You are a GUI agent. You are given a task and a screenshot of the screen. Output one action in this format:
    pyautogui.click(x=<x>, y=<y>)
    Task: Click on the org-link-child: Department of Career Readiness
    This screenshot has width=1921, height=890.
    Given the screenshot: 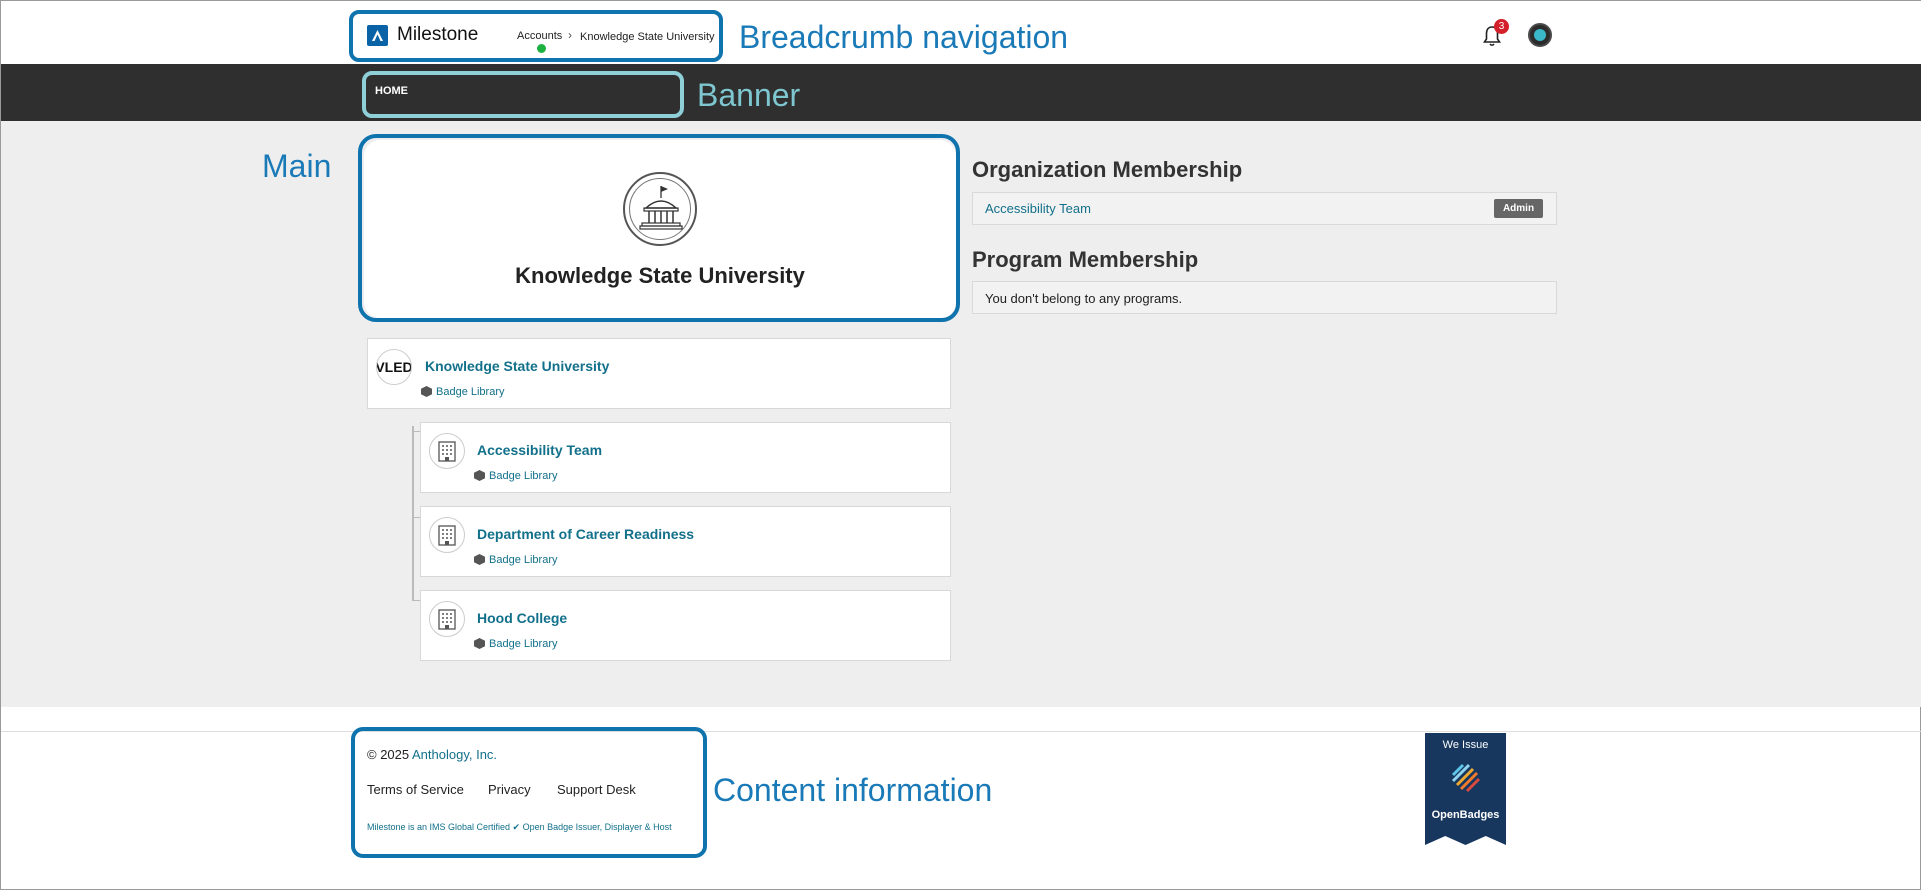 What is the action you would take?
    pyautogui.click(x=585, y=534)
    